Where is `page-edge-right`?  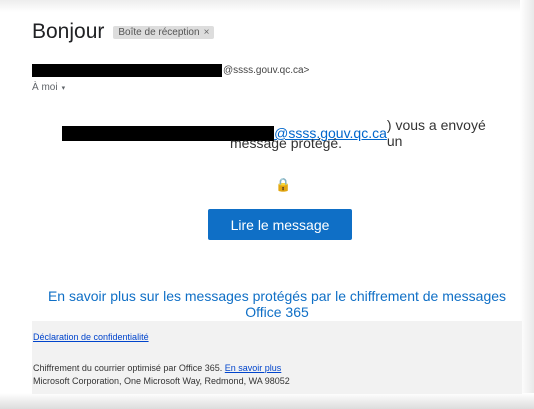
page-edge-right is located at coordinates (527, 204).